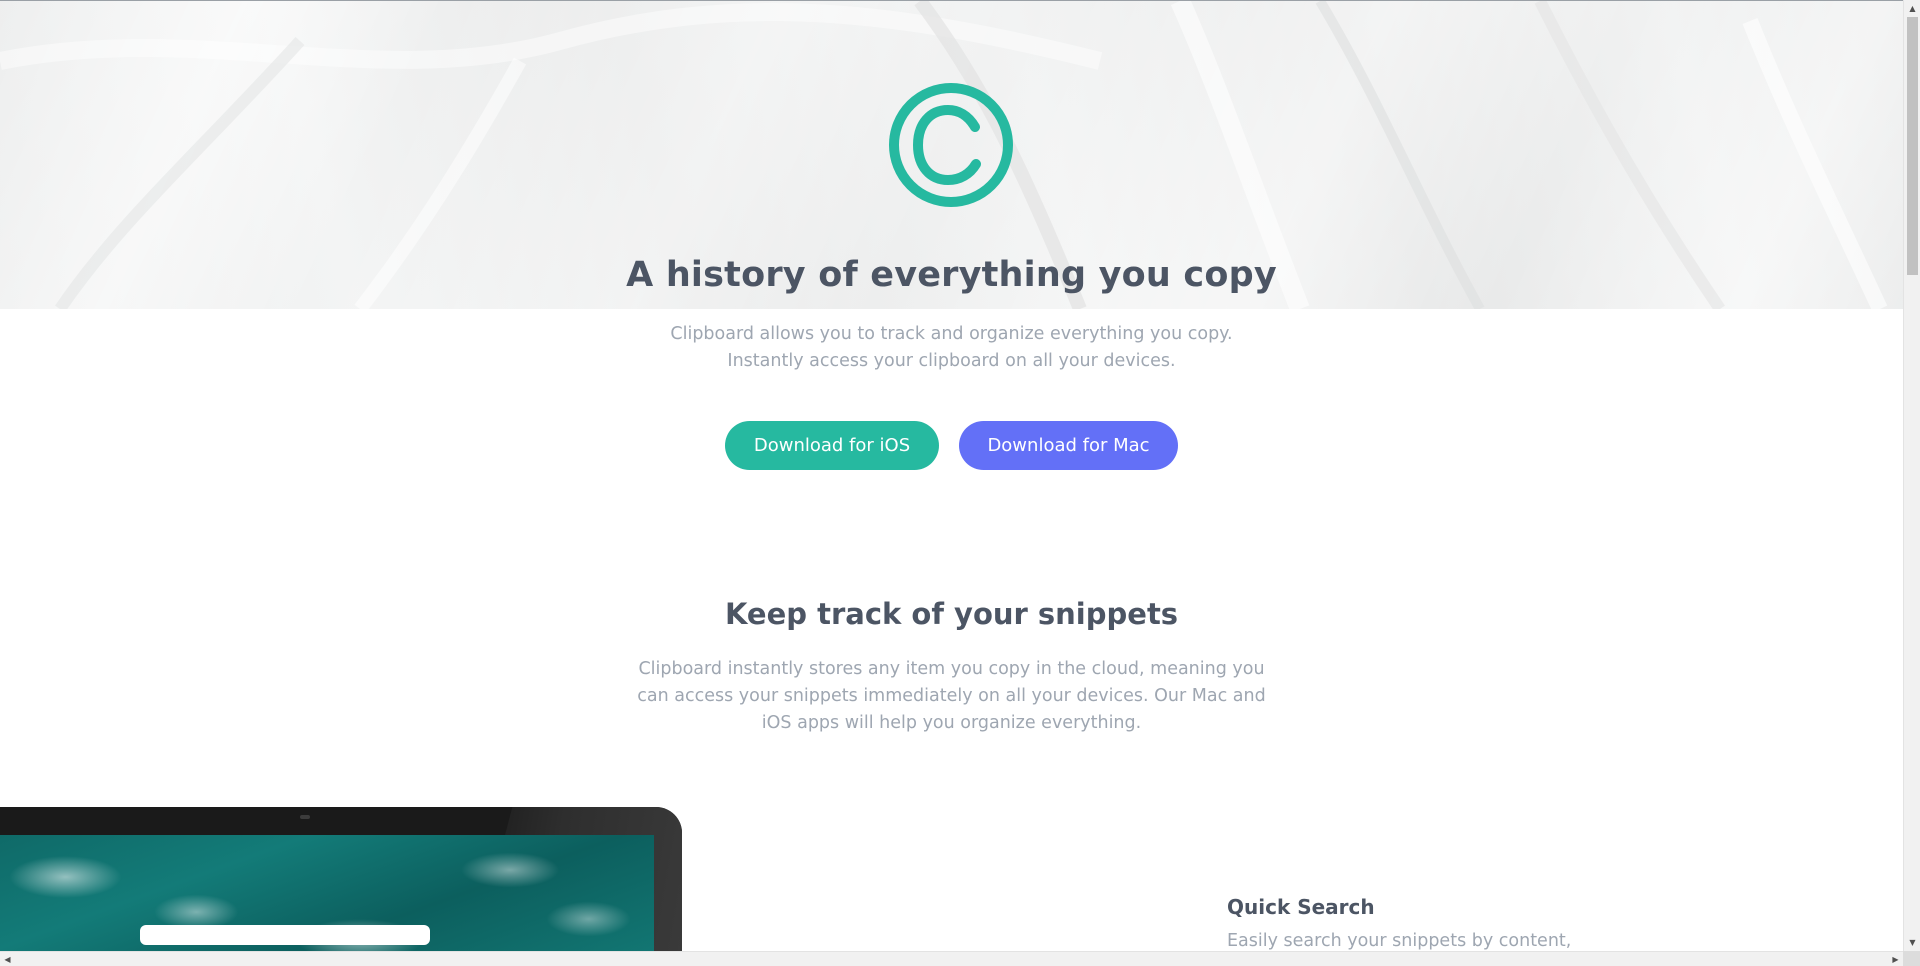  I want to click on copyright-logo-icon, so click(951, 145).